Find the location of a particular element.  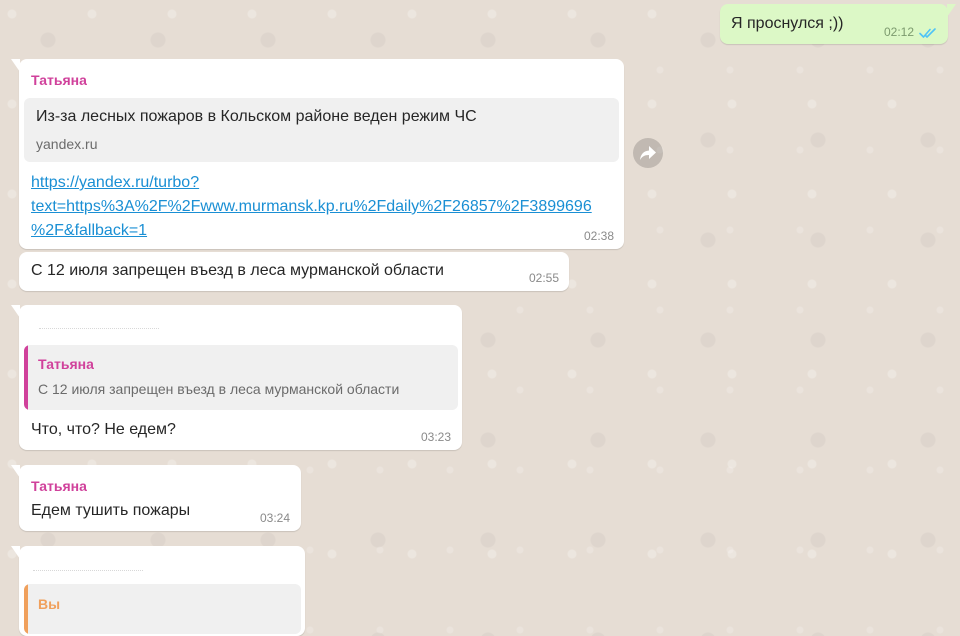

forward-arrow-icon is located at coordinates (648, 153).